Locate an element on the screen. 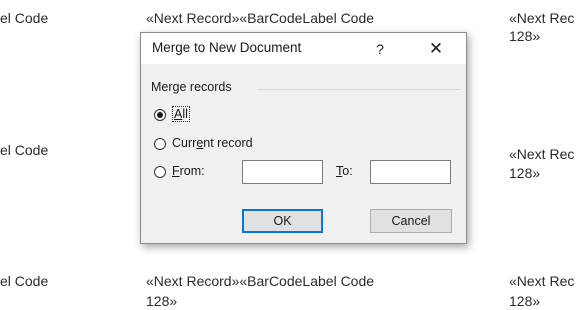 The width and height of the screenshot is (586, 310). radio-current-indicator is located at coordinates (160, 144).